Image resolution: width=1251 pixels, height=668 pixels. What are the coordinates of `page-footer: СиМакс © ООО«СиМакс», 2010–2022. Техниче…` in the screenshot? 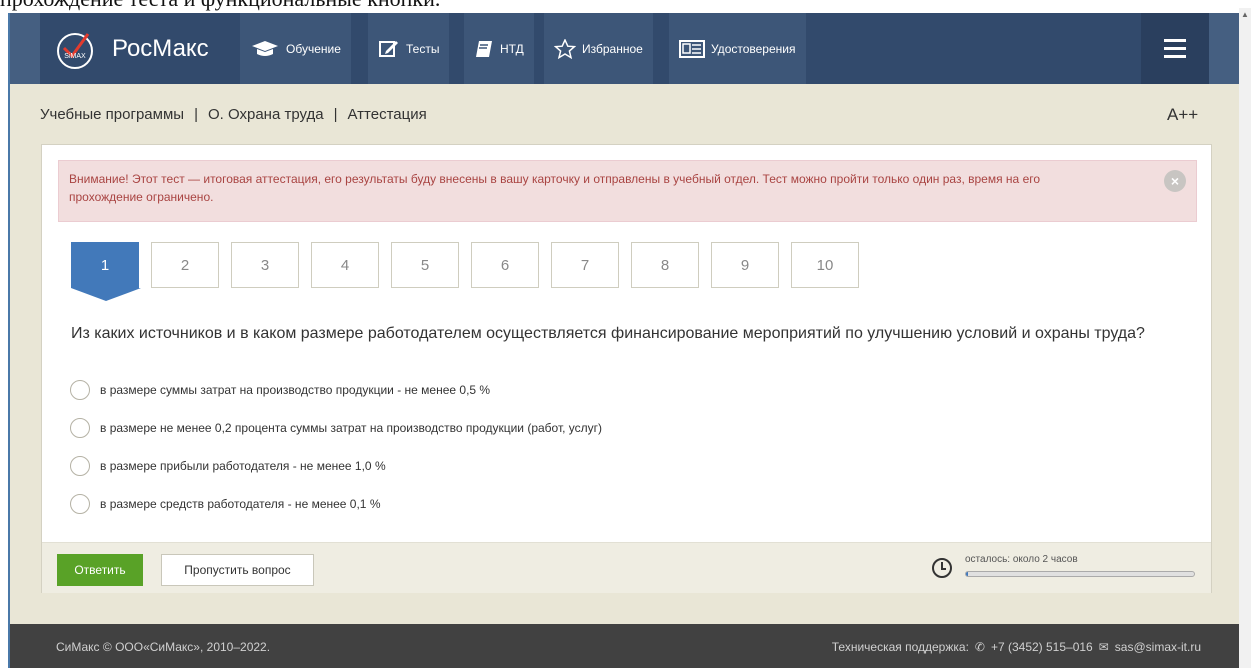 It's located at (624, 646).